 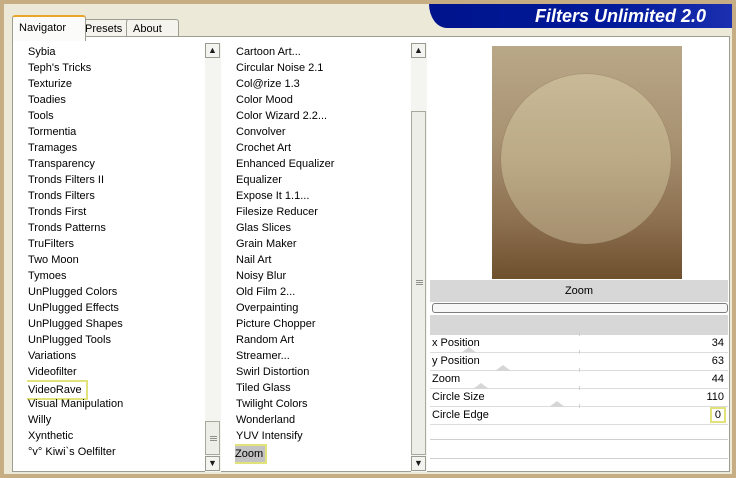 What do you see at coordinates (41, 52) in the screenshot?
I see `category-item: Sybia` at bounding box center [41, 52].